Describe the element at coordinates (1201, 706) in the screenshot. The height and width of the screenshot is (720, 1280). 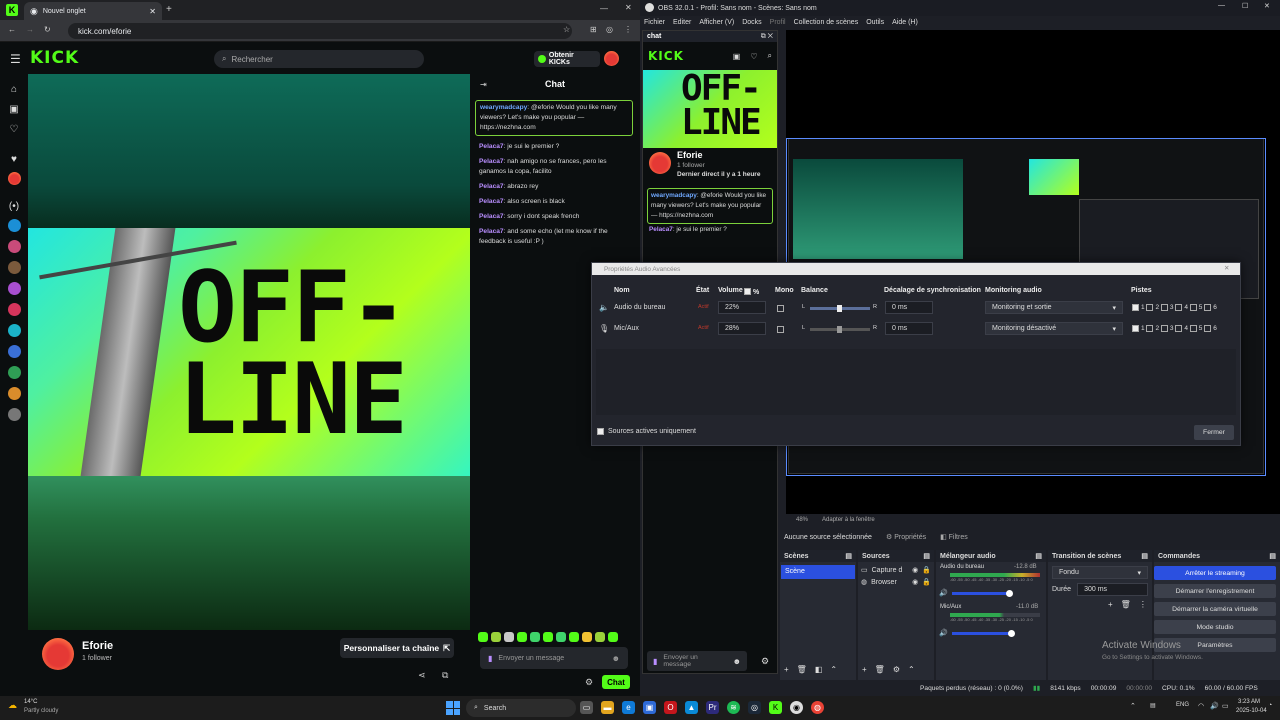
I see `wifi-icon: ◠` at that location.